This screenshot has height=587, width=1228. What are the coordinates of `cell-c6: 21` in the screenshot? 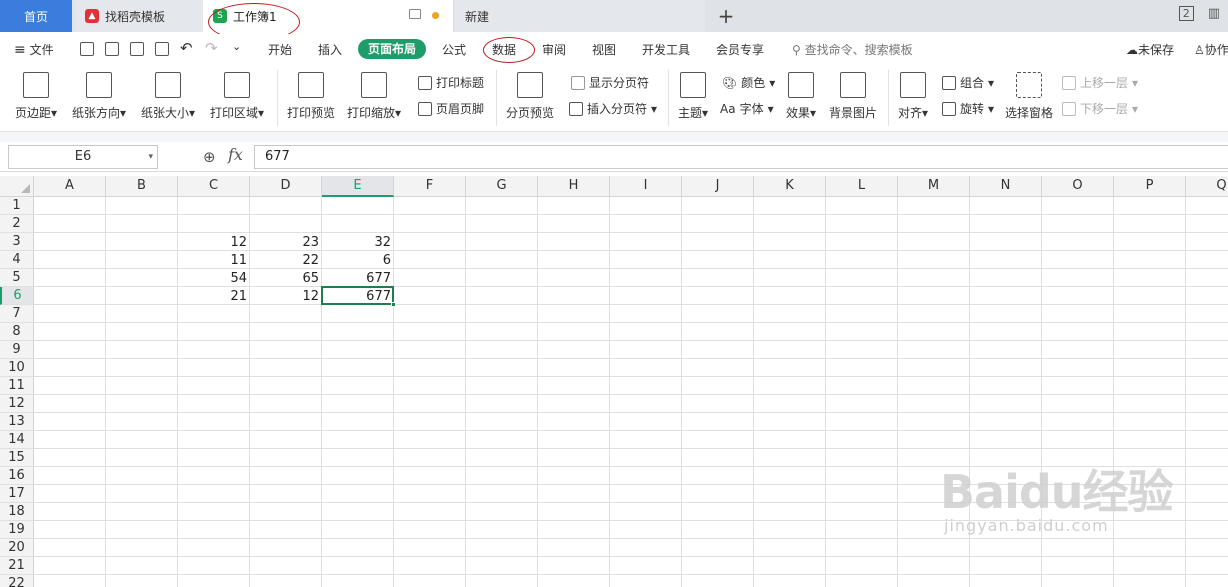 It's located at (214, 296).